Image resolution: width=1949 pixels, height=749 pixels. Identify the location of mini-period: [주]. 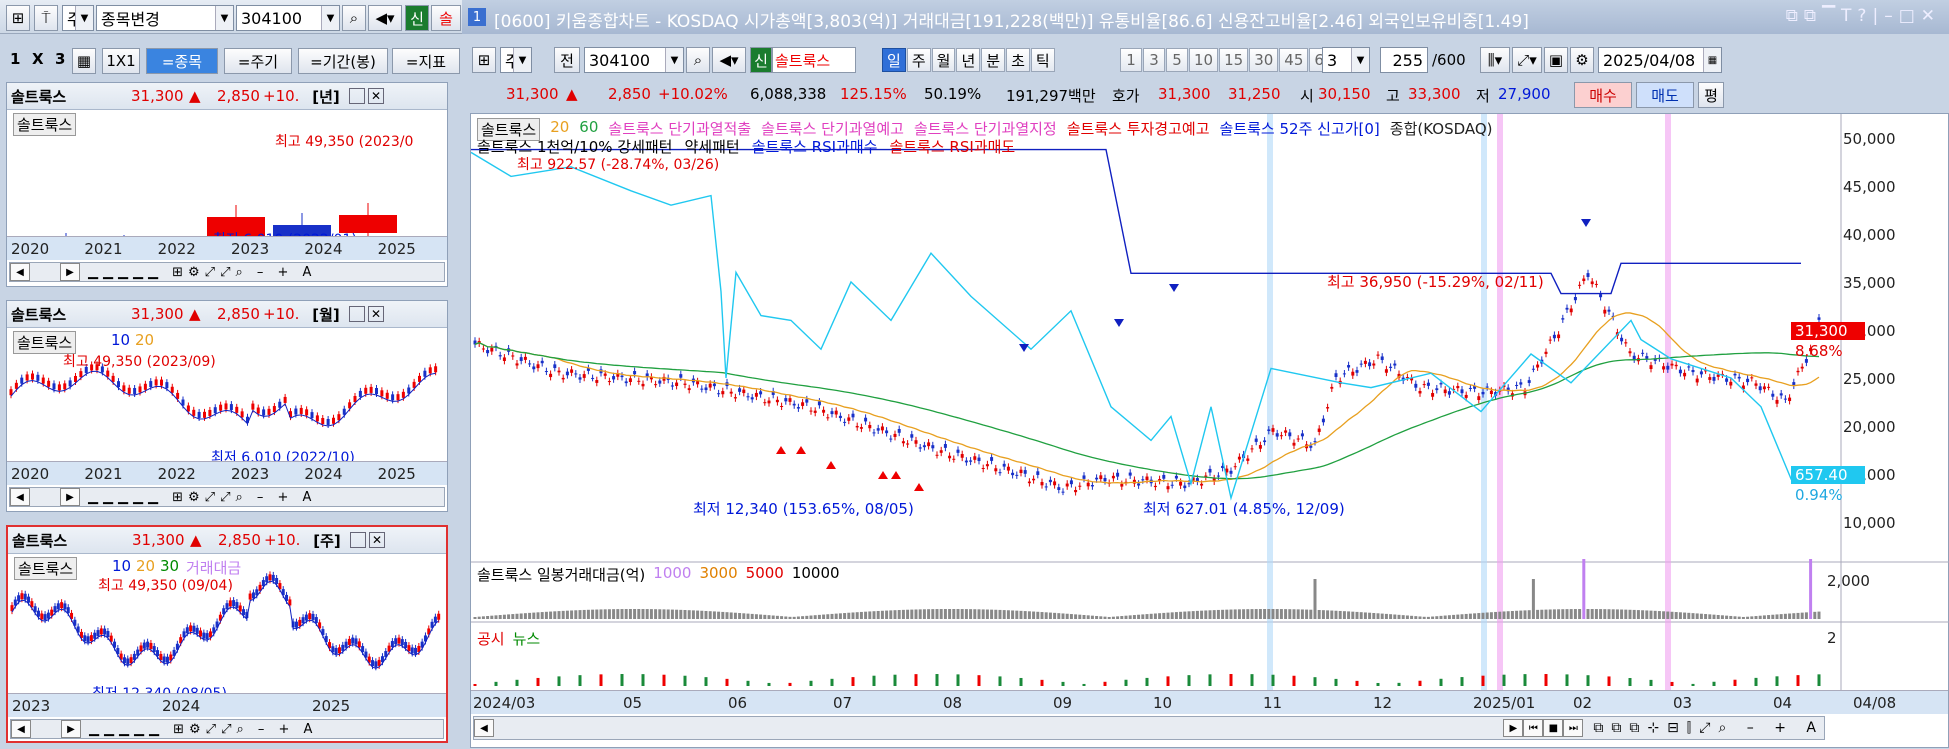
(327, 540).